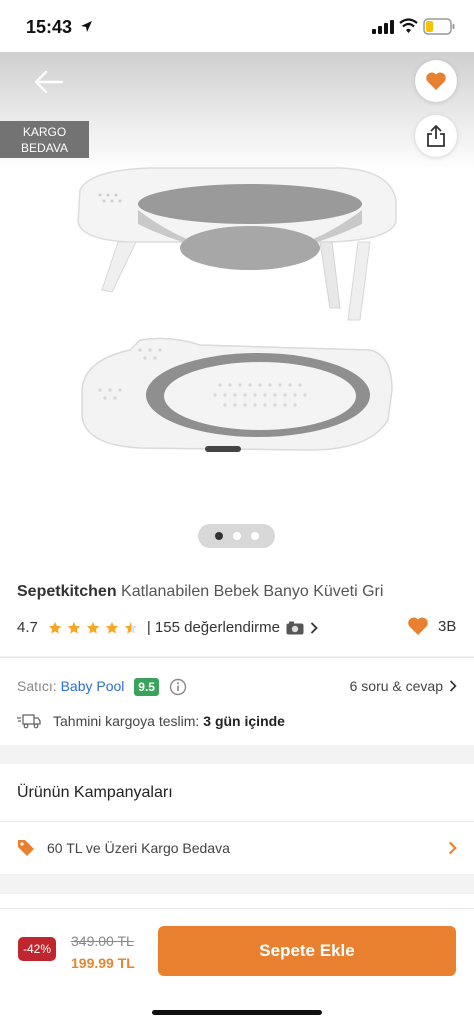 The width and height of the screenshot is (474, 1024). I want to click on home-indicator, so click(237, 1012).